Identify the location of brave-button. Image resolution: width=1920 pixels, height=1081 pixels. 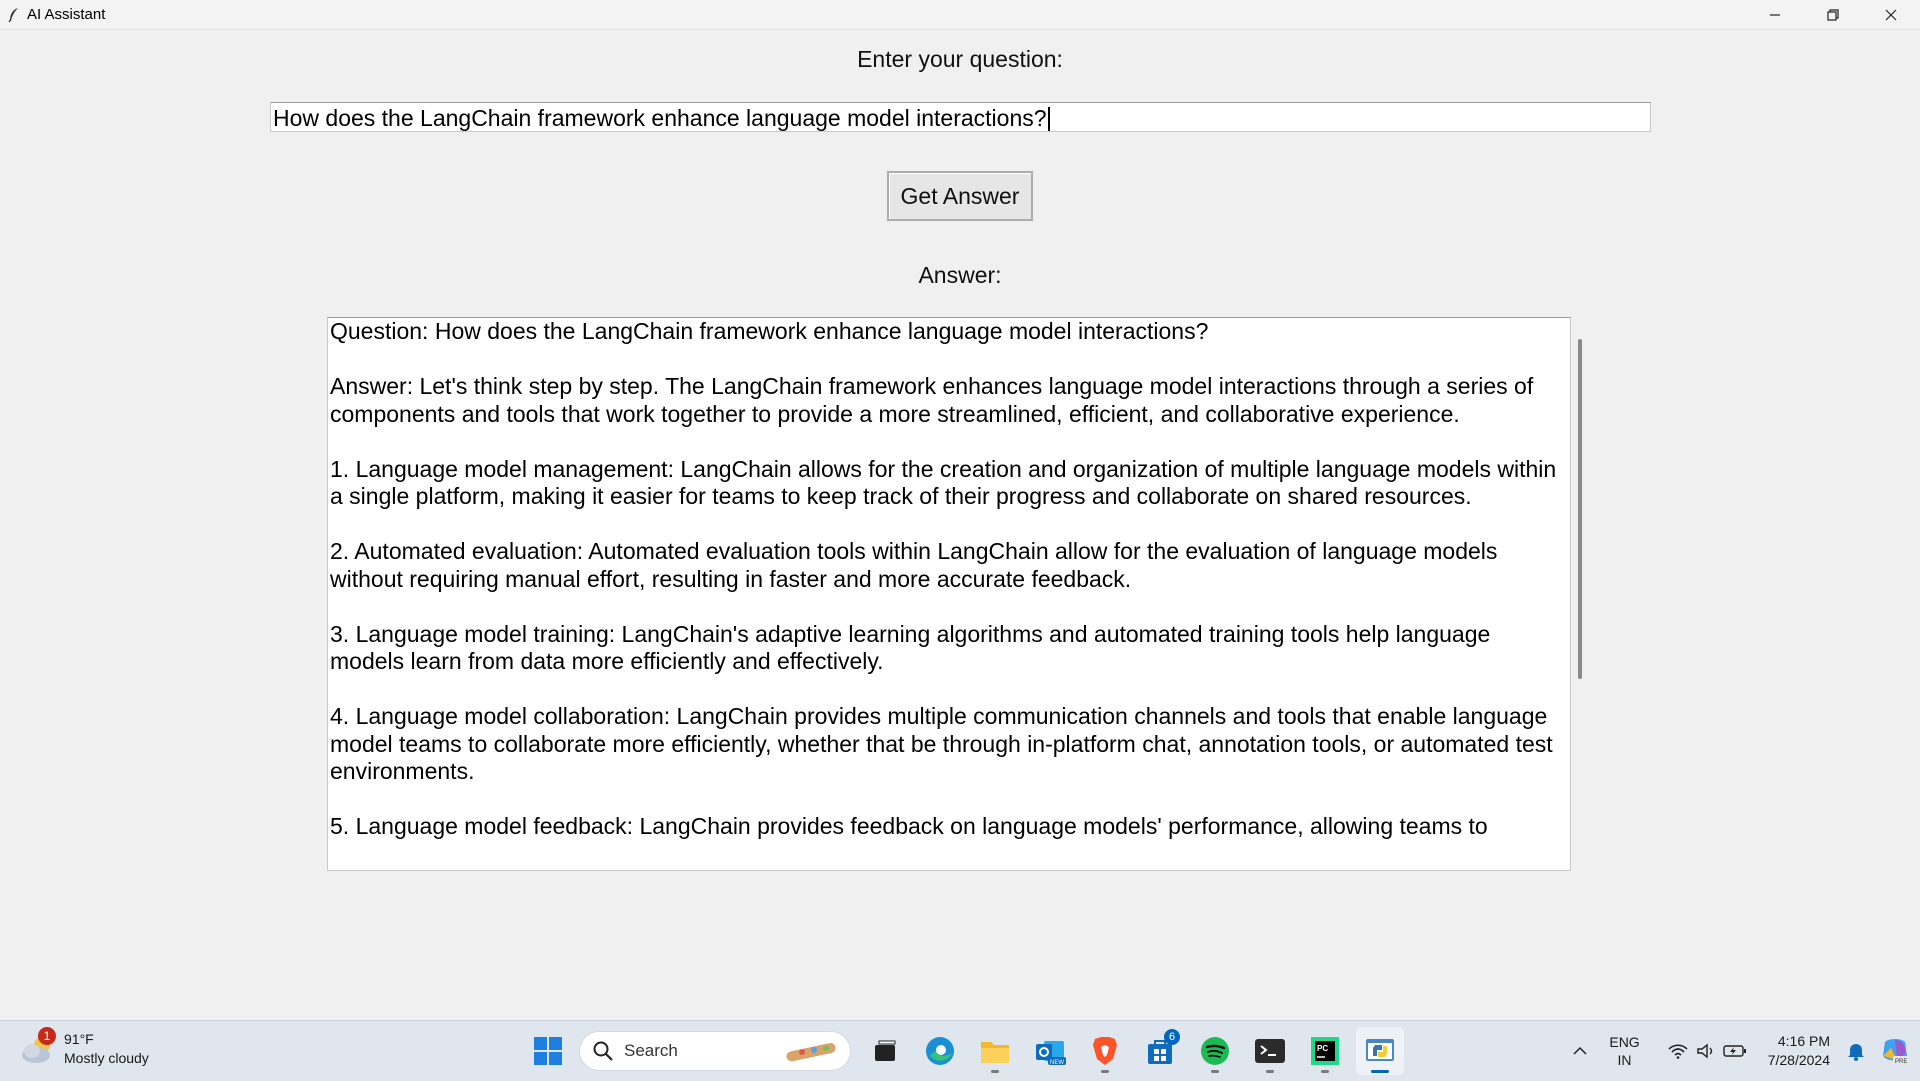
(1105, 1051).